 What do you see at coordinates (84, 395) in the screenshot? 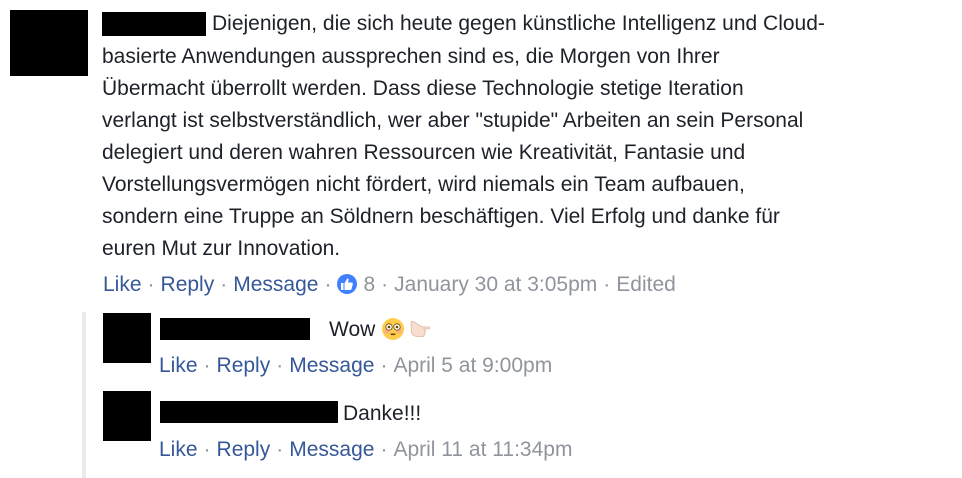
I see `reply-thread-line` at bounding box center [84, 395].